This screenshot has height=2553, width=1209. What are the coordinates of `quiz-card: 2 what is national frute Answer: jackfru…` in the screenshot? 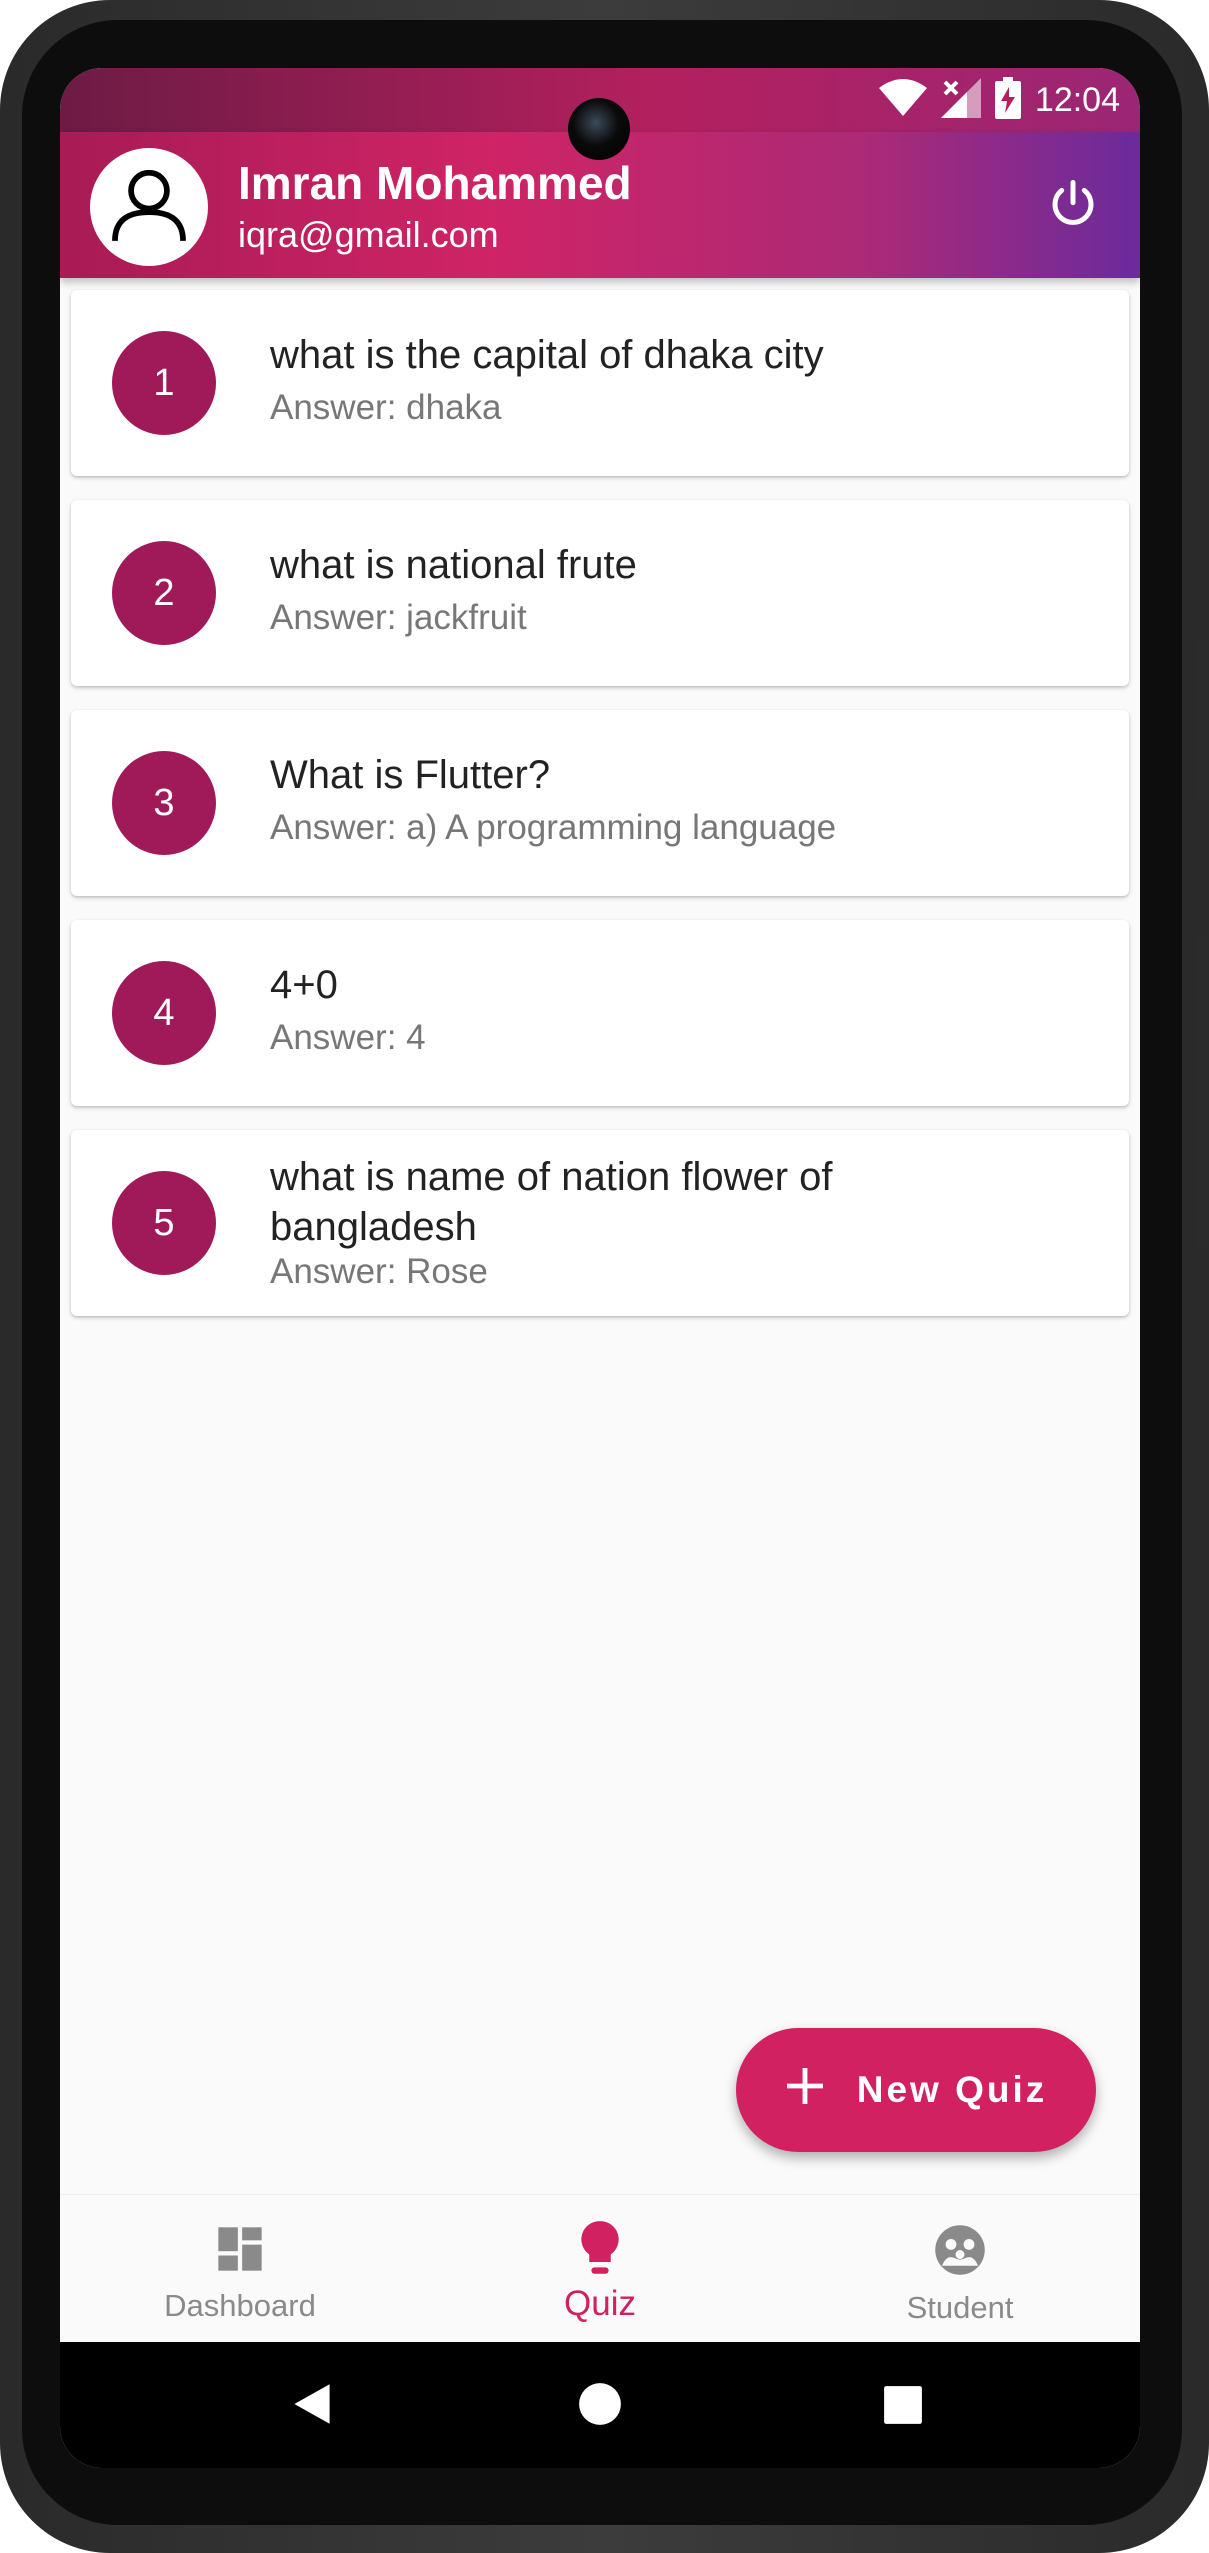 It's located at (600, 593).